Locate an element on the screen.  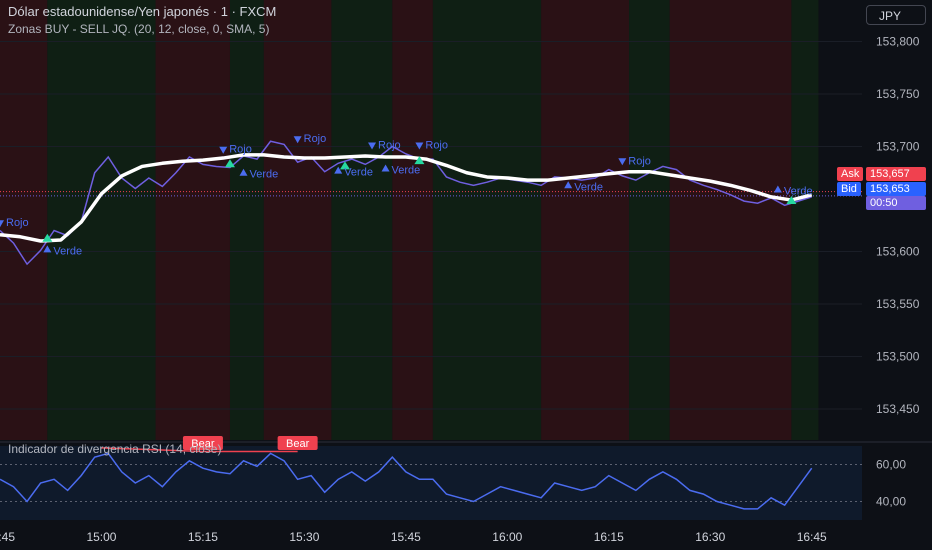
price-axis-label: 153,750 is located at coordinates (898, 94).